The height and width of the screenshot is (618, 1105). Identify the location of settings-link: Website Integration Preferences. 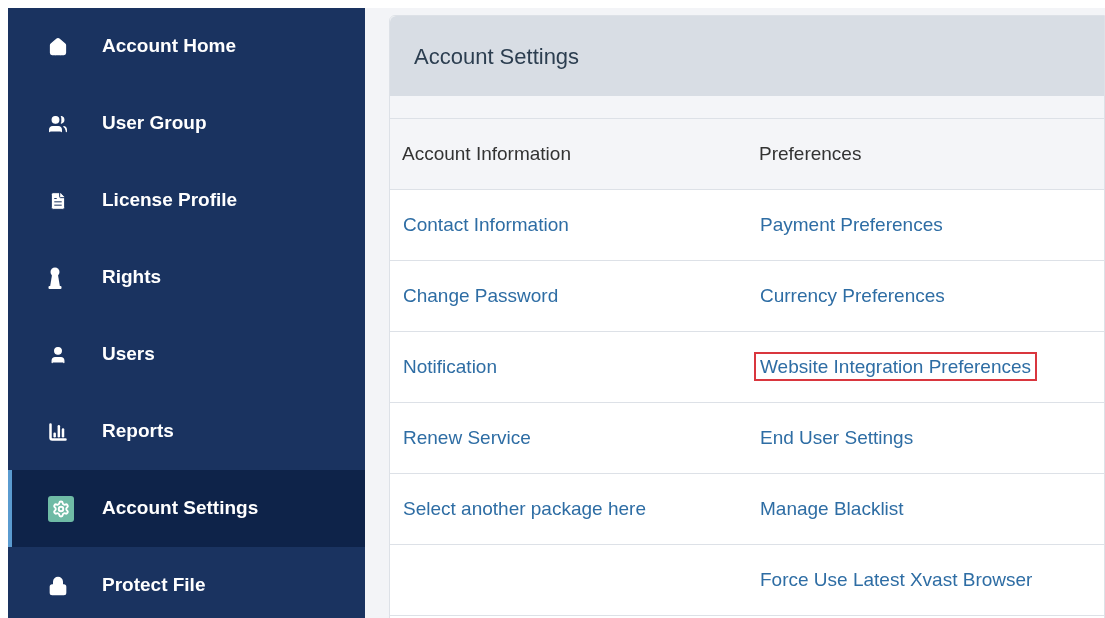
(896, 366).